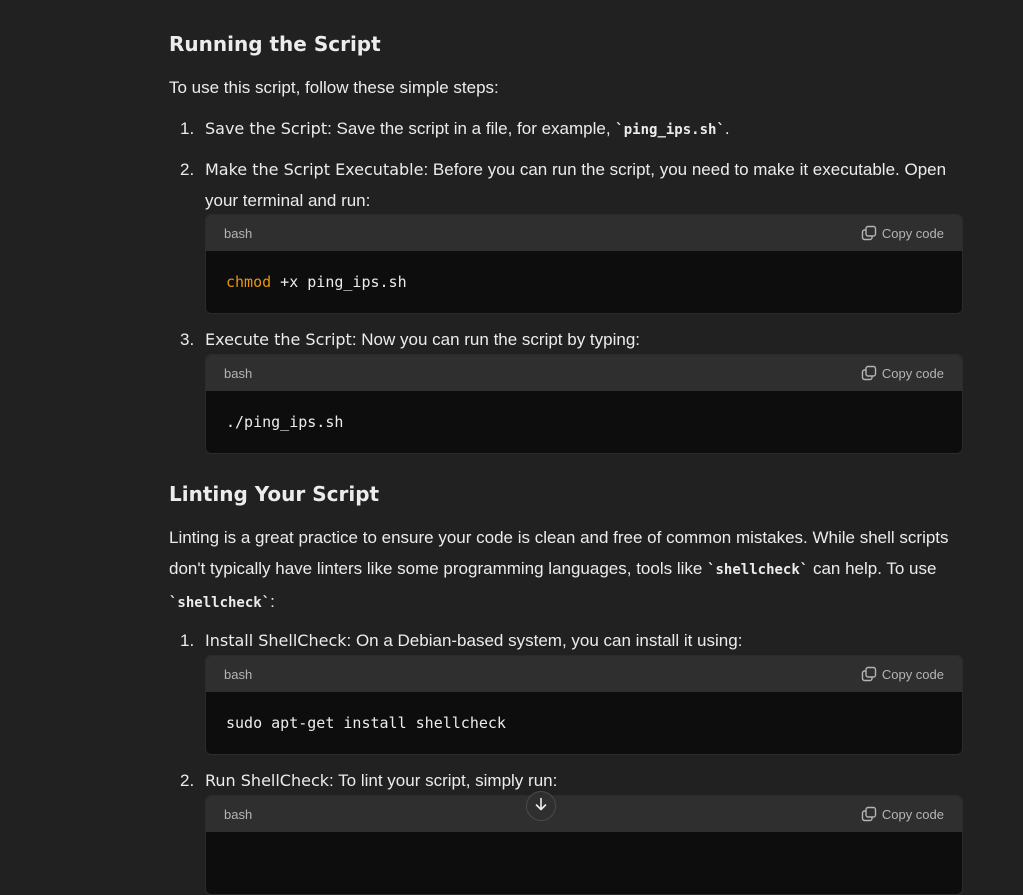 This screenshot has width=1023, height=895. I want to click on code-block-run: bash Copy code ./ping_ips.sh, so click(584, 404).